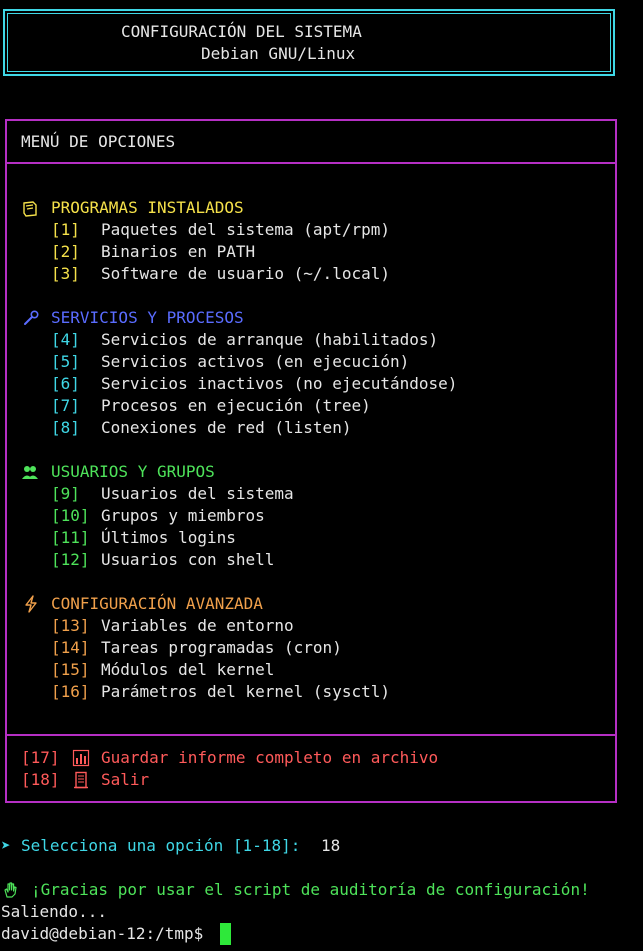 The image size is (643, 951). Describe the element at coordinates (197, 626) in the screenshot. I see `menu-item-variables-entorno: Variables de entorno` at that location.